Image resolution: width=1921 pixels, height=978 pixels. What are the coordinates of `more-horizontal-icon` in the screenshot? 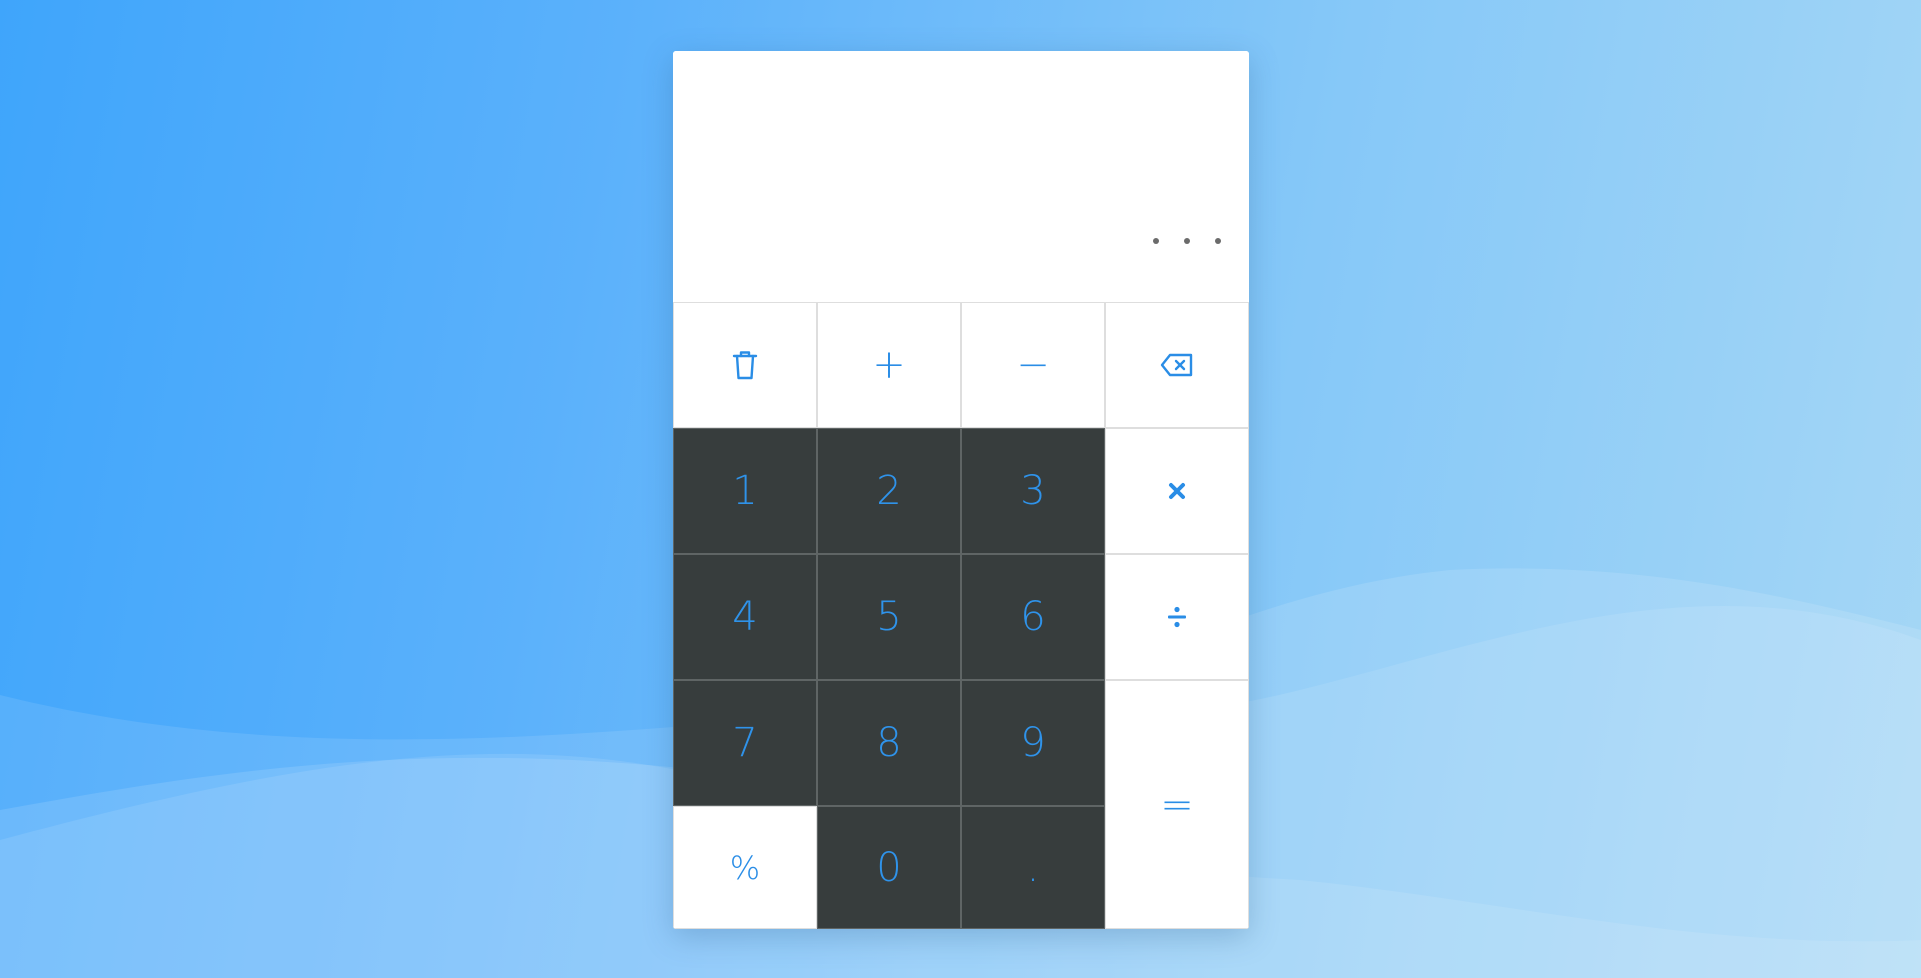 It's located at (1187, 241).